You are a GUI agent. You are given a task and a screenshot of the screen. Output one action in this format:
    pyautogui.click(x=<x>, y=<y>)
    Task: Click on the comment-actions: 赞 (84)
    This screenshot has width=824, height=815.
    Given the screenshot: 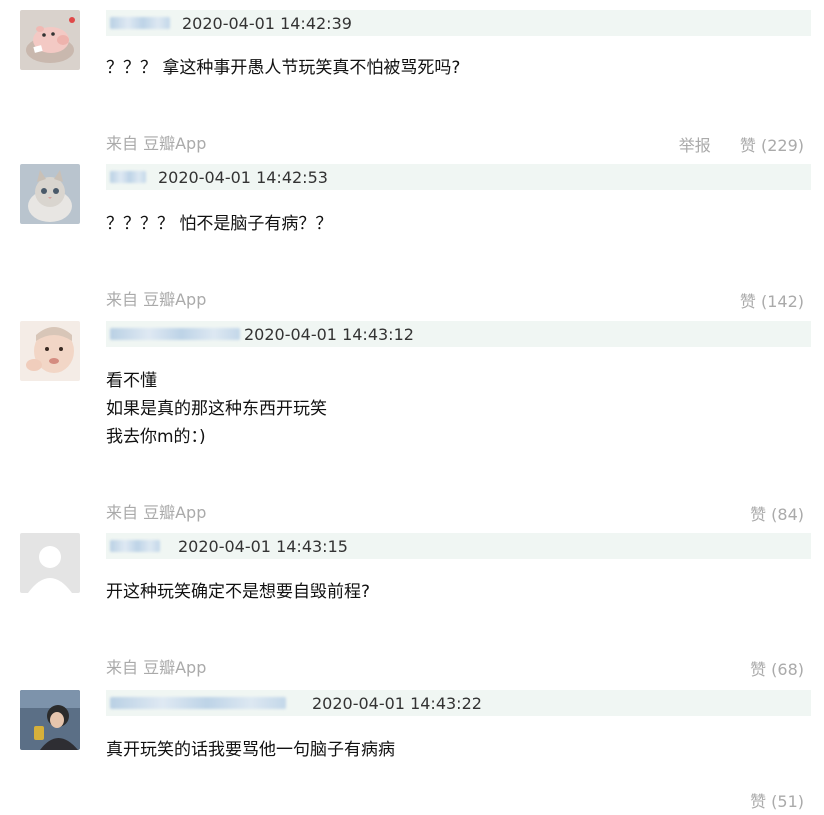 What is the action you would take?
    pyautogui.click(x=765, y=513)
    